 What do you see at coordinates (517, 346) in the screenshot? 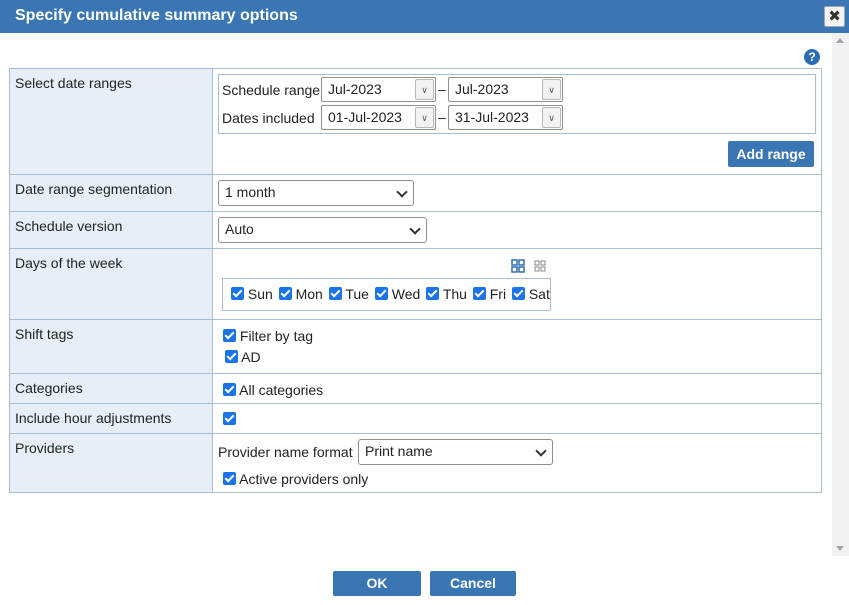
I see `shift-tags-cell: Filter by tag AD` at bounding box center [517, 346].